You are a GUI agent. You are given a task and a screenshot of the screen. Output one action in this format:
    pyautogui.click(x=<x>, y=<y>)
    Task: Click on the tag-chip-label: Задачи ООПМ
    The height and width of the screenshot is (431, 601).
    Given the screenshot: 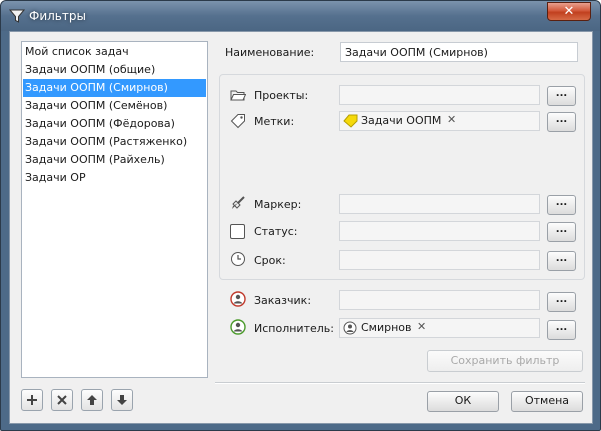 What is the action you would take?
    pyautogui.click(x=401, y=120)
    